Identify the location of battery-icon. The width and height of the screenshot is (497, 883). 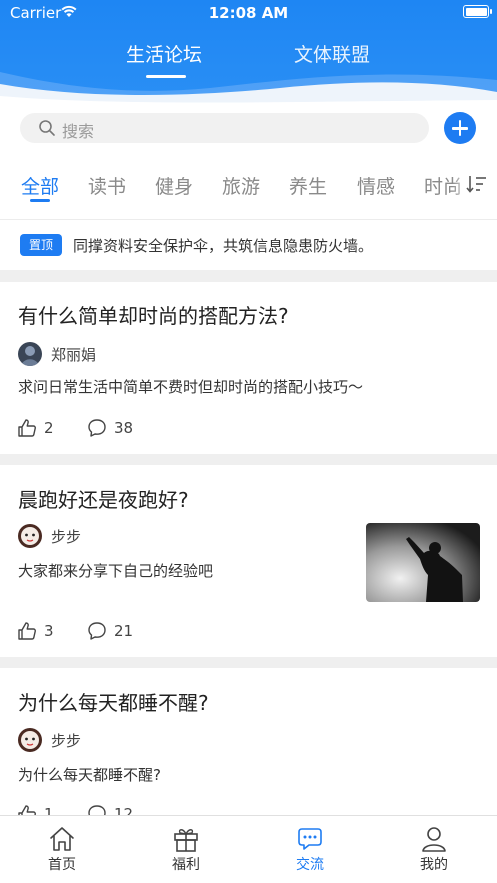
(477, 11).